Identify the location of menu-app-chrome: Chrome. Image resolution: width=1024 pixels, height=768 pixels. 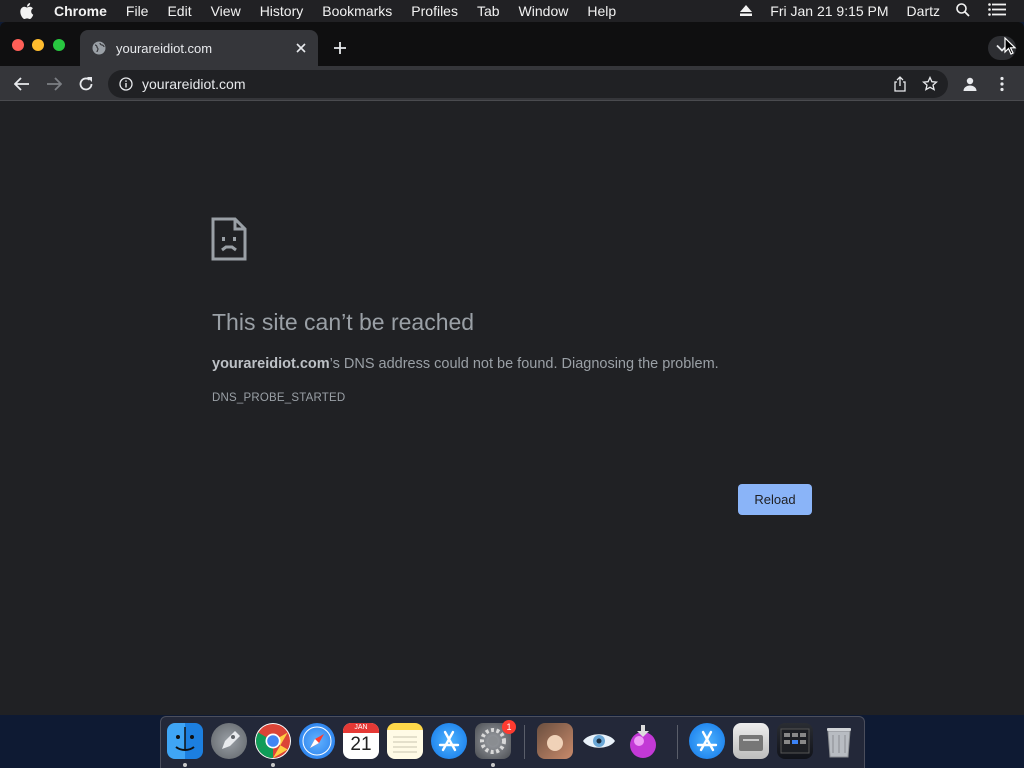
(80, 11).